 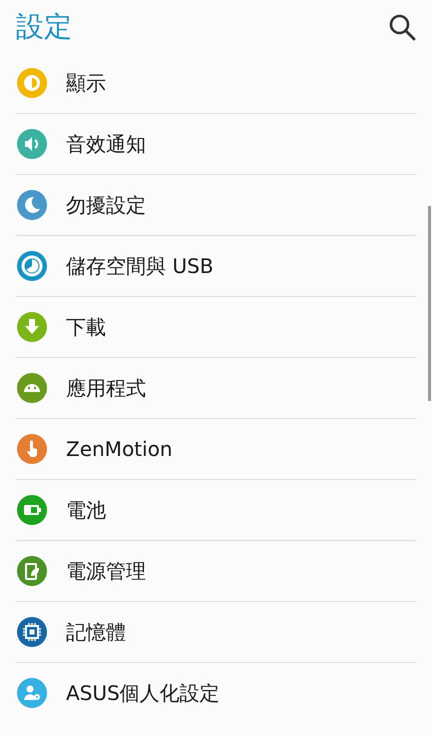 I want to click on settings-item: 顯示, so click(x=216, y=83).